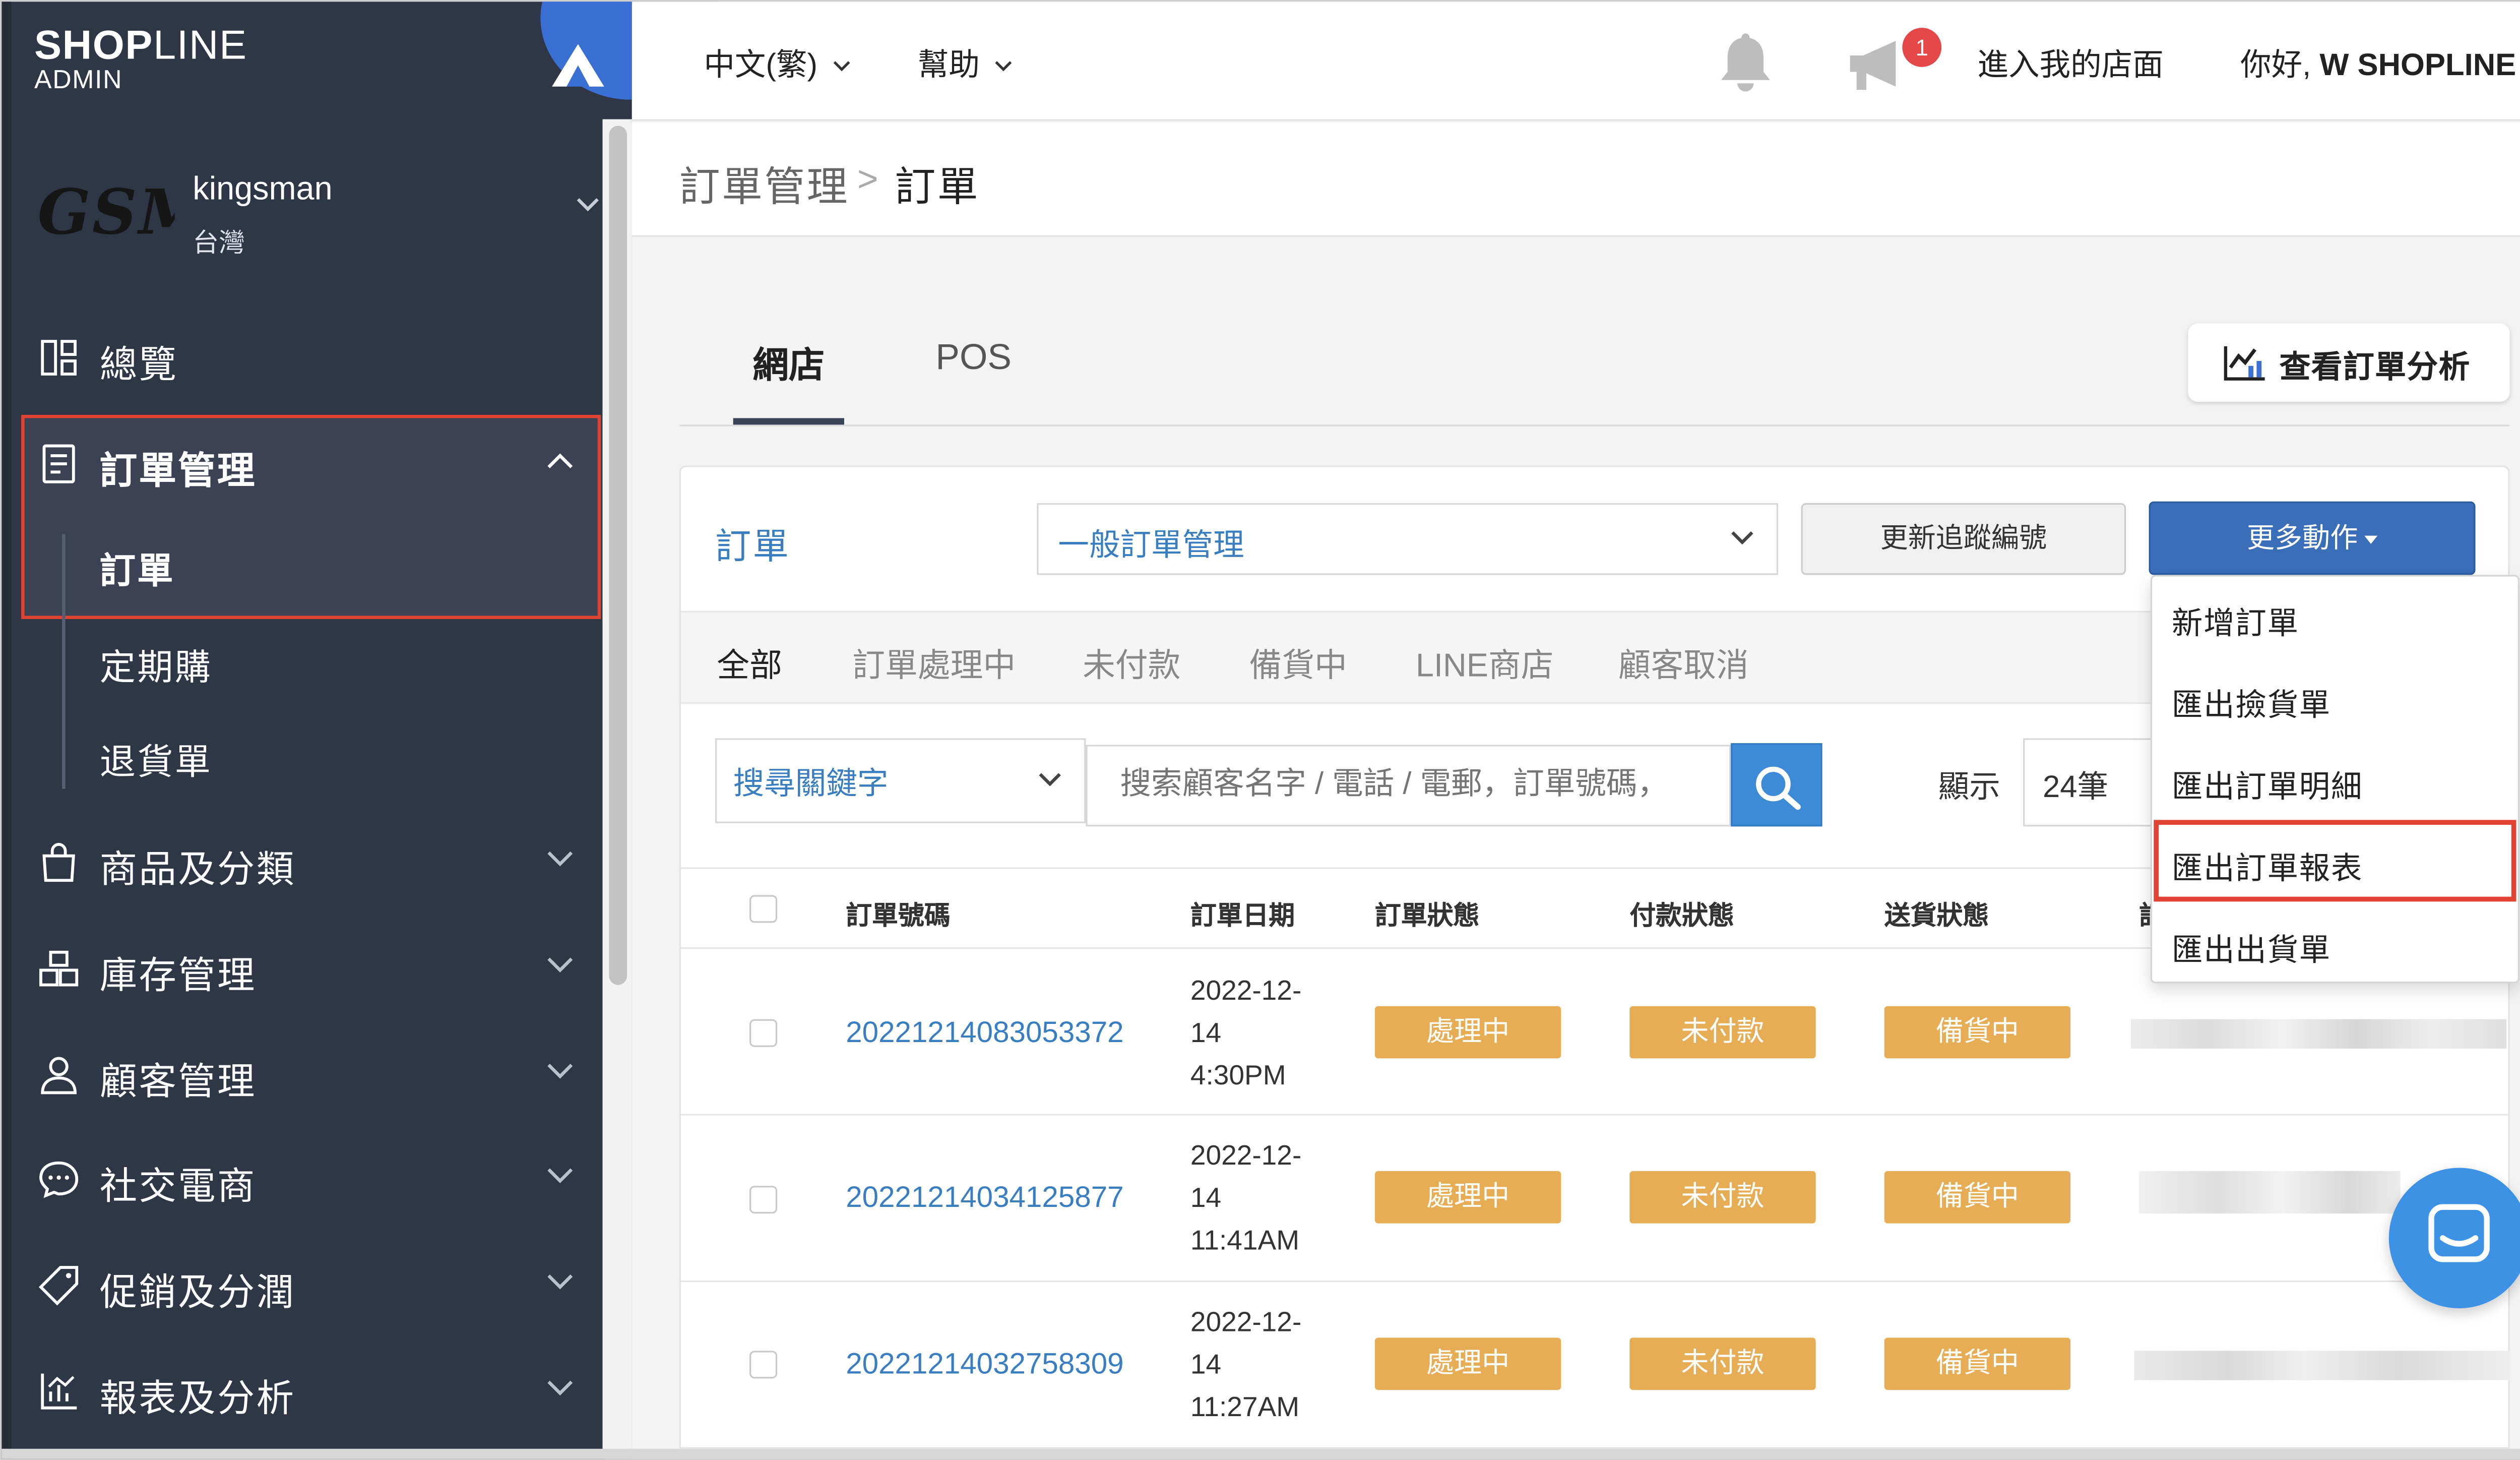 The height and width of the screenshot is (1460, 2520). Describe the element at coordinates (219, 244) in the screenshot. I see `store-region: 台灣` at that location.